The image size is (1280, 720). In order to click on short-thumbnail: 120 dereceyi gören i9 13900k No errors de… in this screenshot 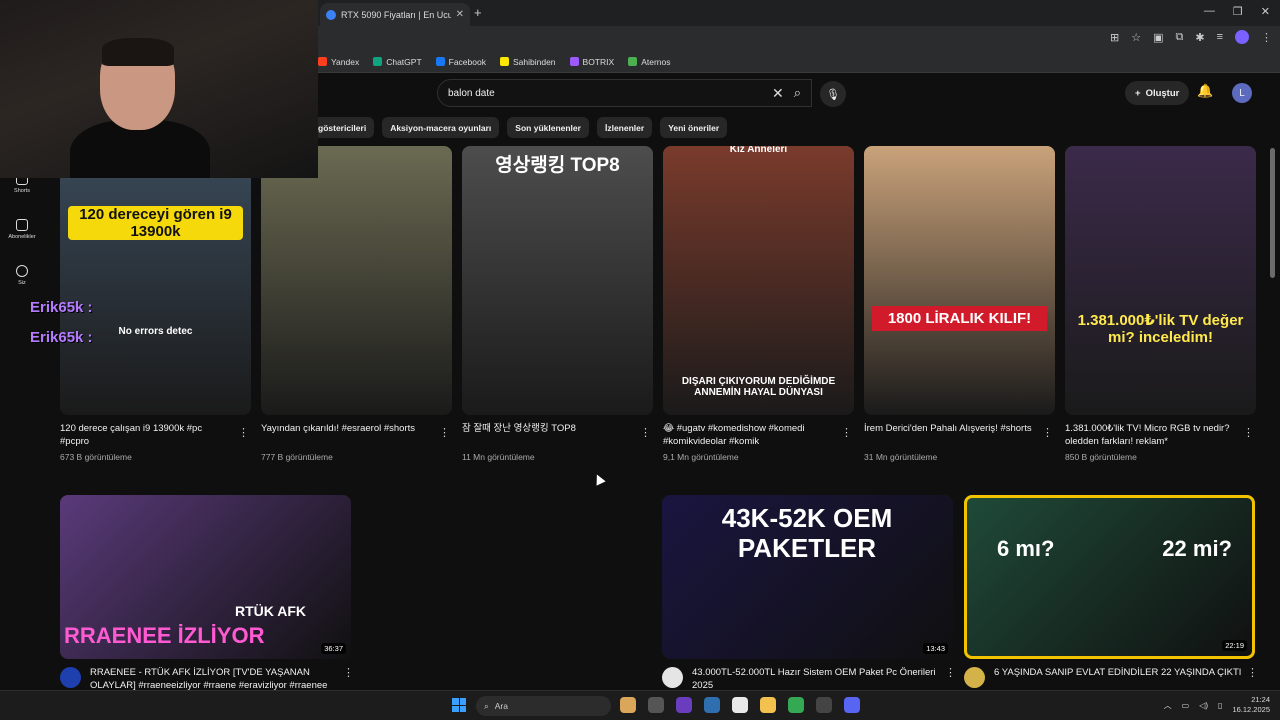, I will do `click(155, 280)`.